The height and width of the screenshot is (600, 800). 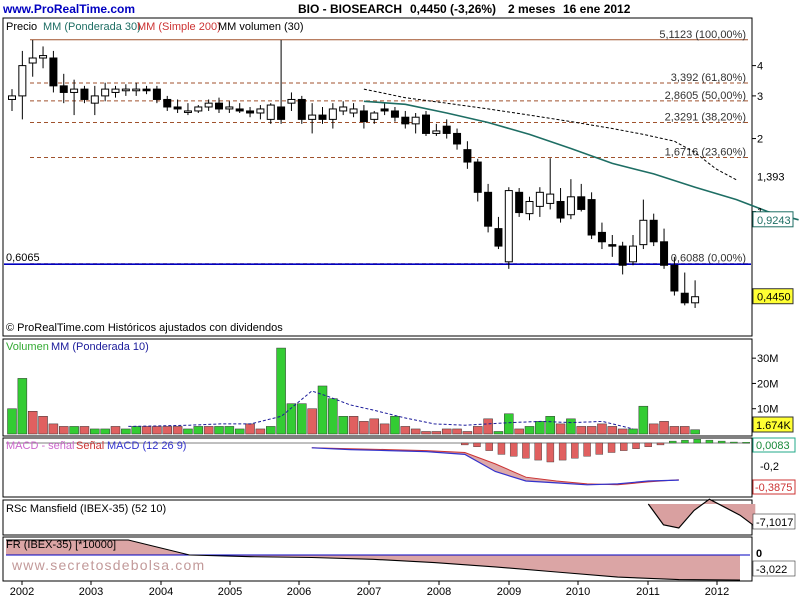 What do you see at coordinates (532, 9) in the screenshot?
I see `period-text: 2 meses` at bounding box center [532, 9].